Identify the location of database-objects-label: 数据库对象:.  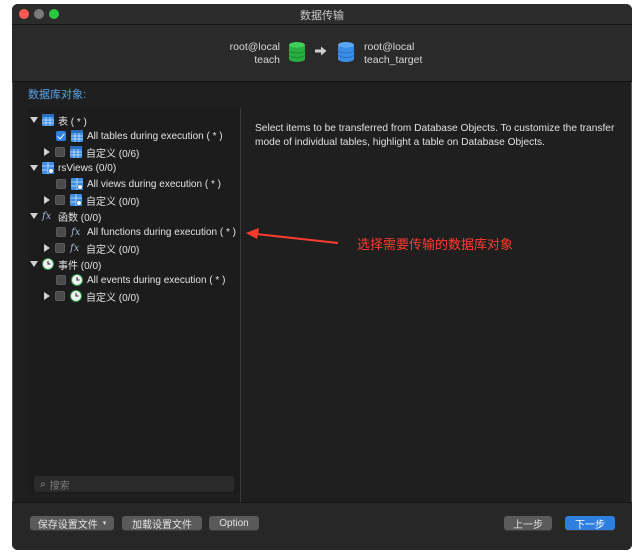
(57, 95).